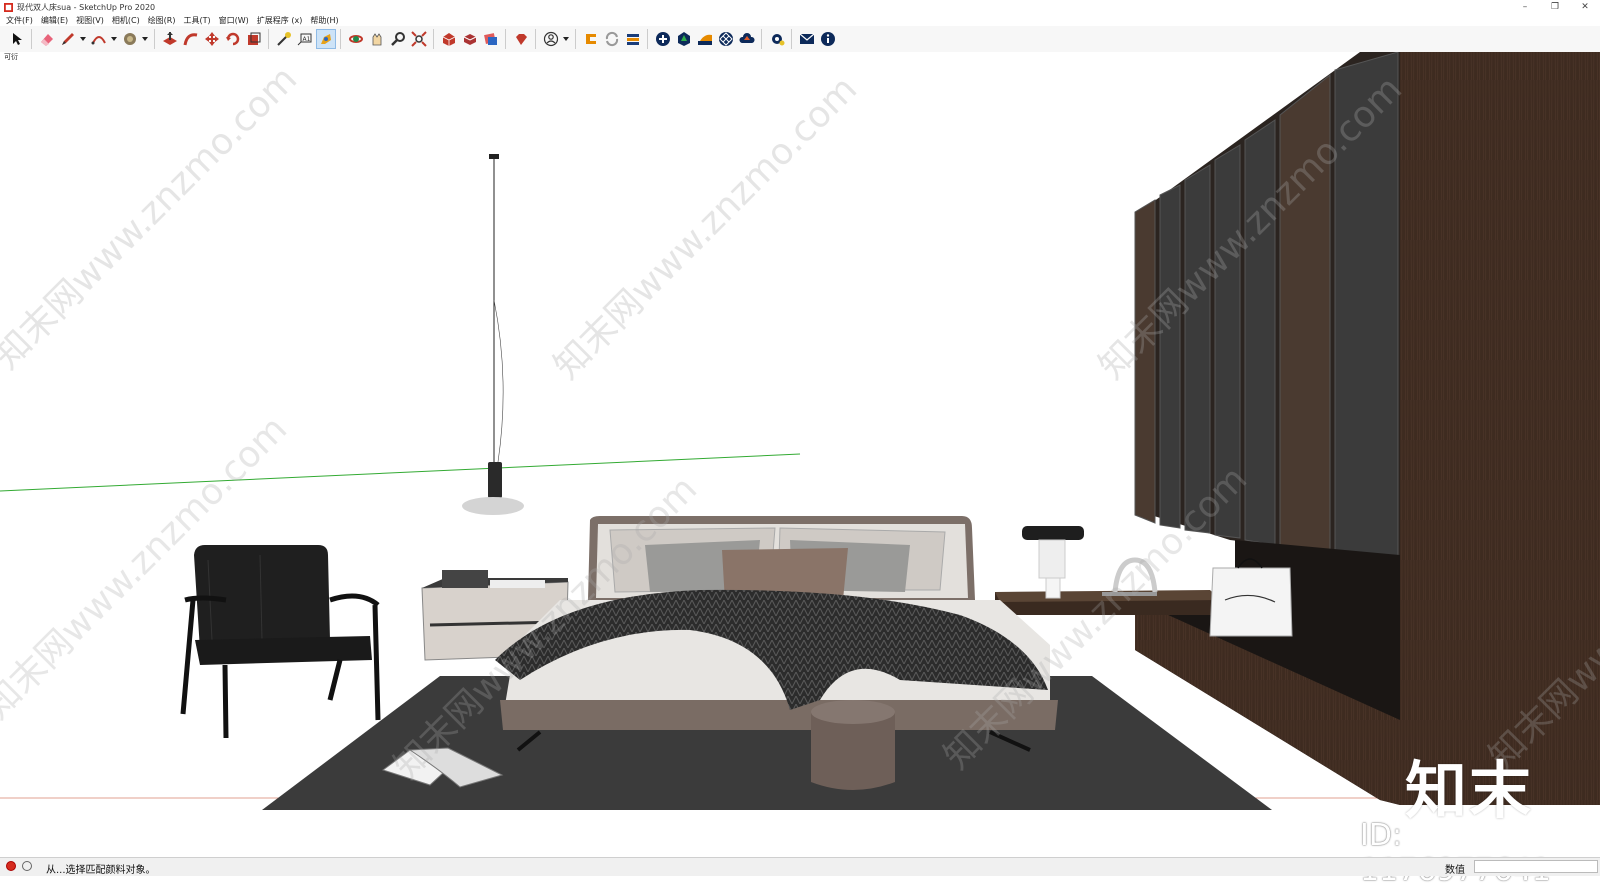 The height and width of the screenshot is (888, 1600). What do you see at coordinates (170, 39) in the screenshot?
I see `push-pull-icon` at bounding box center [170, 39].